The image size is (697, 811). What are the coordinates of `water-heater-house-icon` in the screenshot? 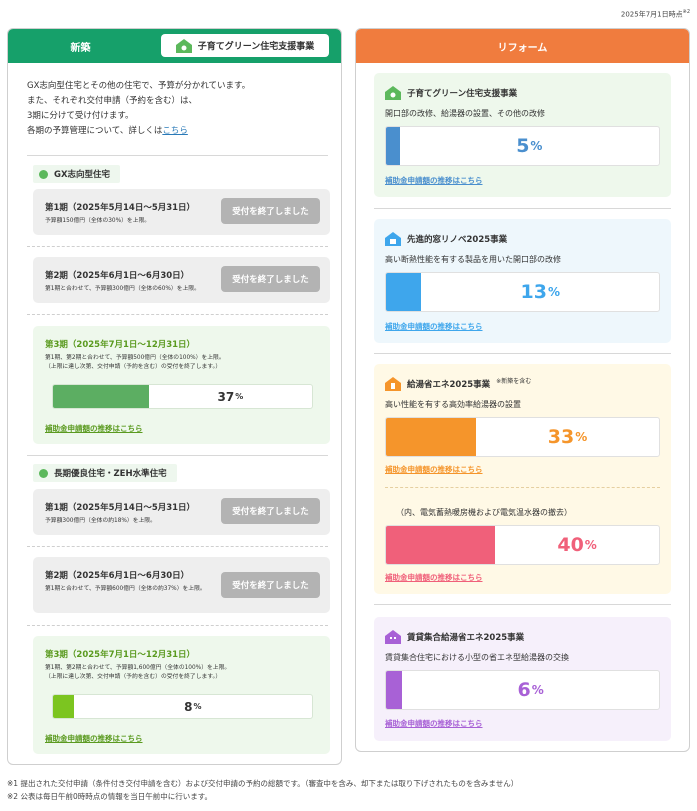 It's located at (393, 384).